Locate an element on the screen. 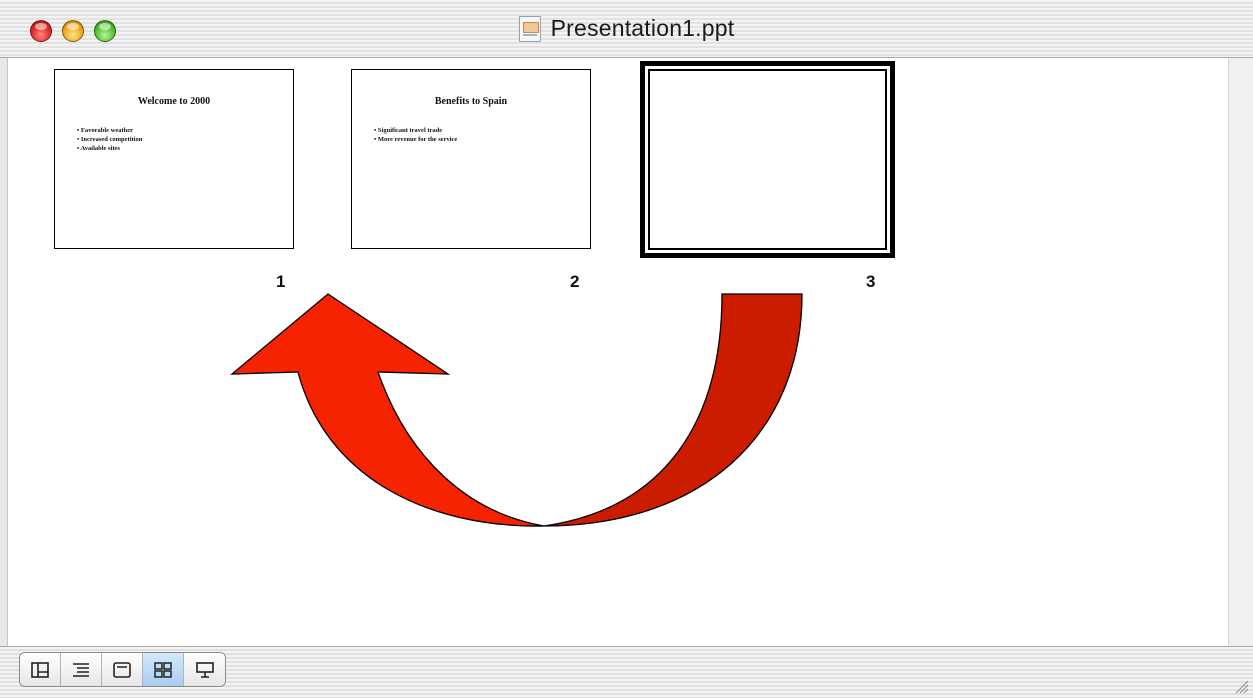 Image resolution: width=1253 pixels, height=698 pixels. vertical-scrollbar is located at coordinates (1240, 352).